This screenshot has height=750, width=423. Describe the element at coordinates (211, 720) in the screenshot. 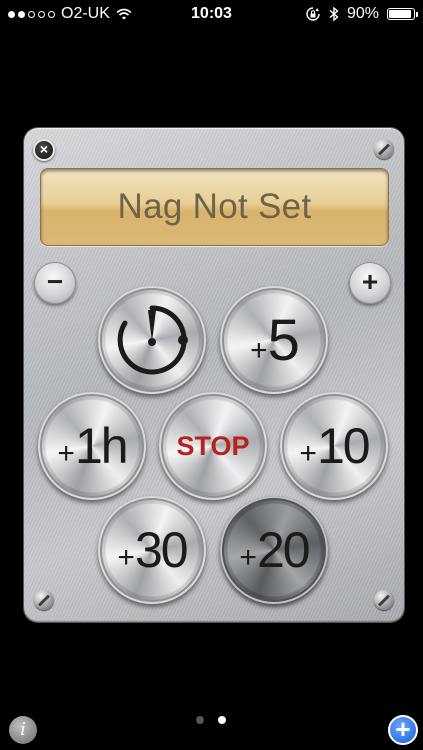

I see `page-indicator` at that location.